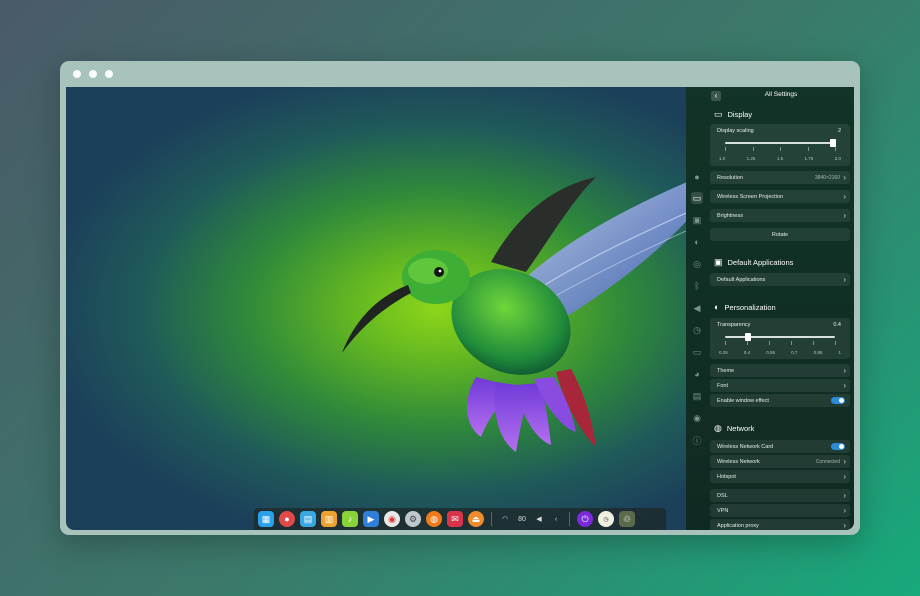 The height and width of the screenshot is (596, 920). Describe the element at coordinates (838, 400) in the screenshot. I see `window-effect-toggle` at that location.